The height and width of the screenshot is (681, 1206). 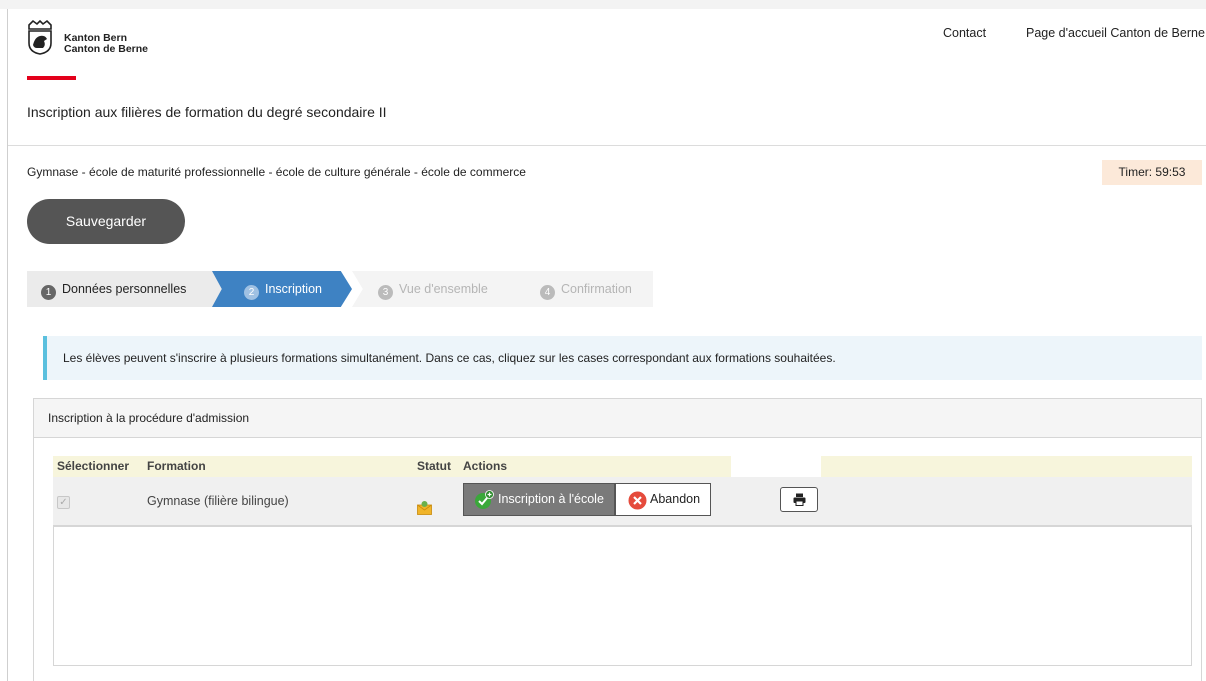 I want to click on column-select: Sélectionner, so click(x=93, y=466).